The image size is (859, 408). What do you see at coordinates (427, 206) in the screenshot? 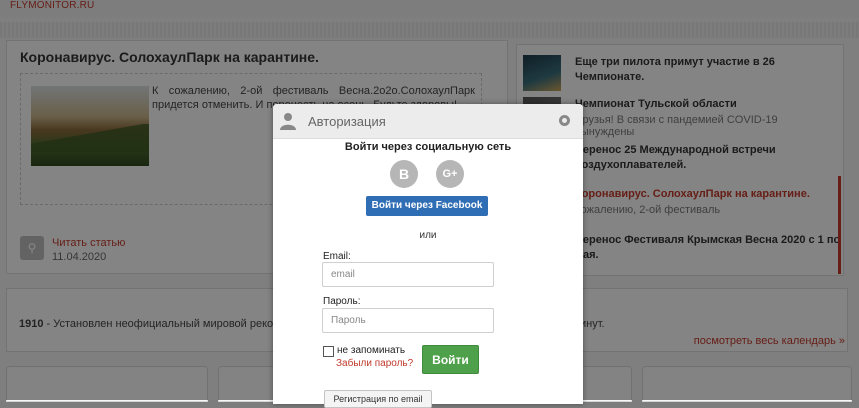
I see `facebook-login-button: Войти через Facebook` at bounding box center [427, 206].